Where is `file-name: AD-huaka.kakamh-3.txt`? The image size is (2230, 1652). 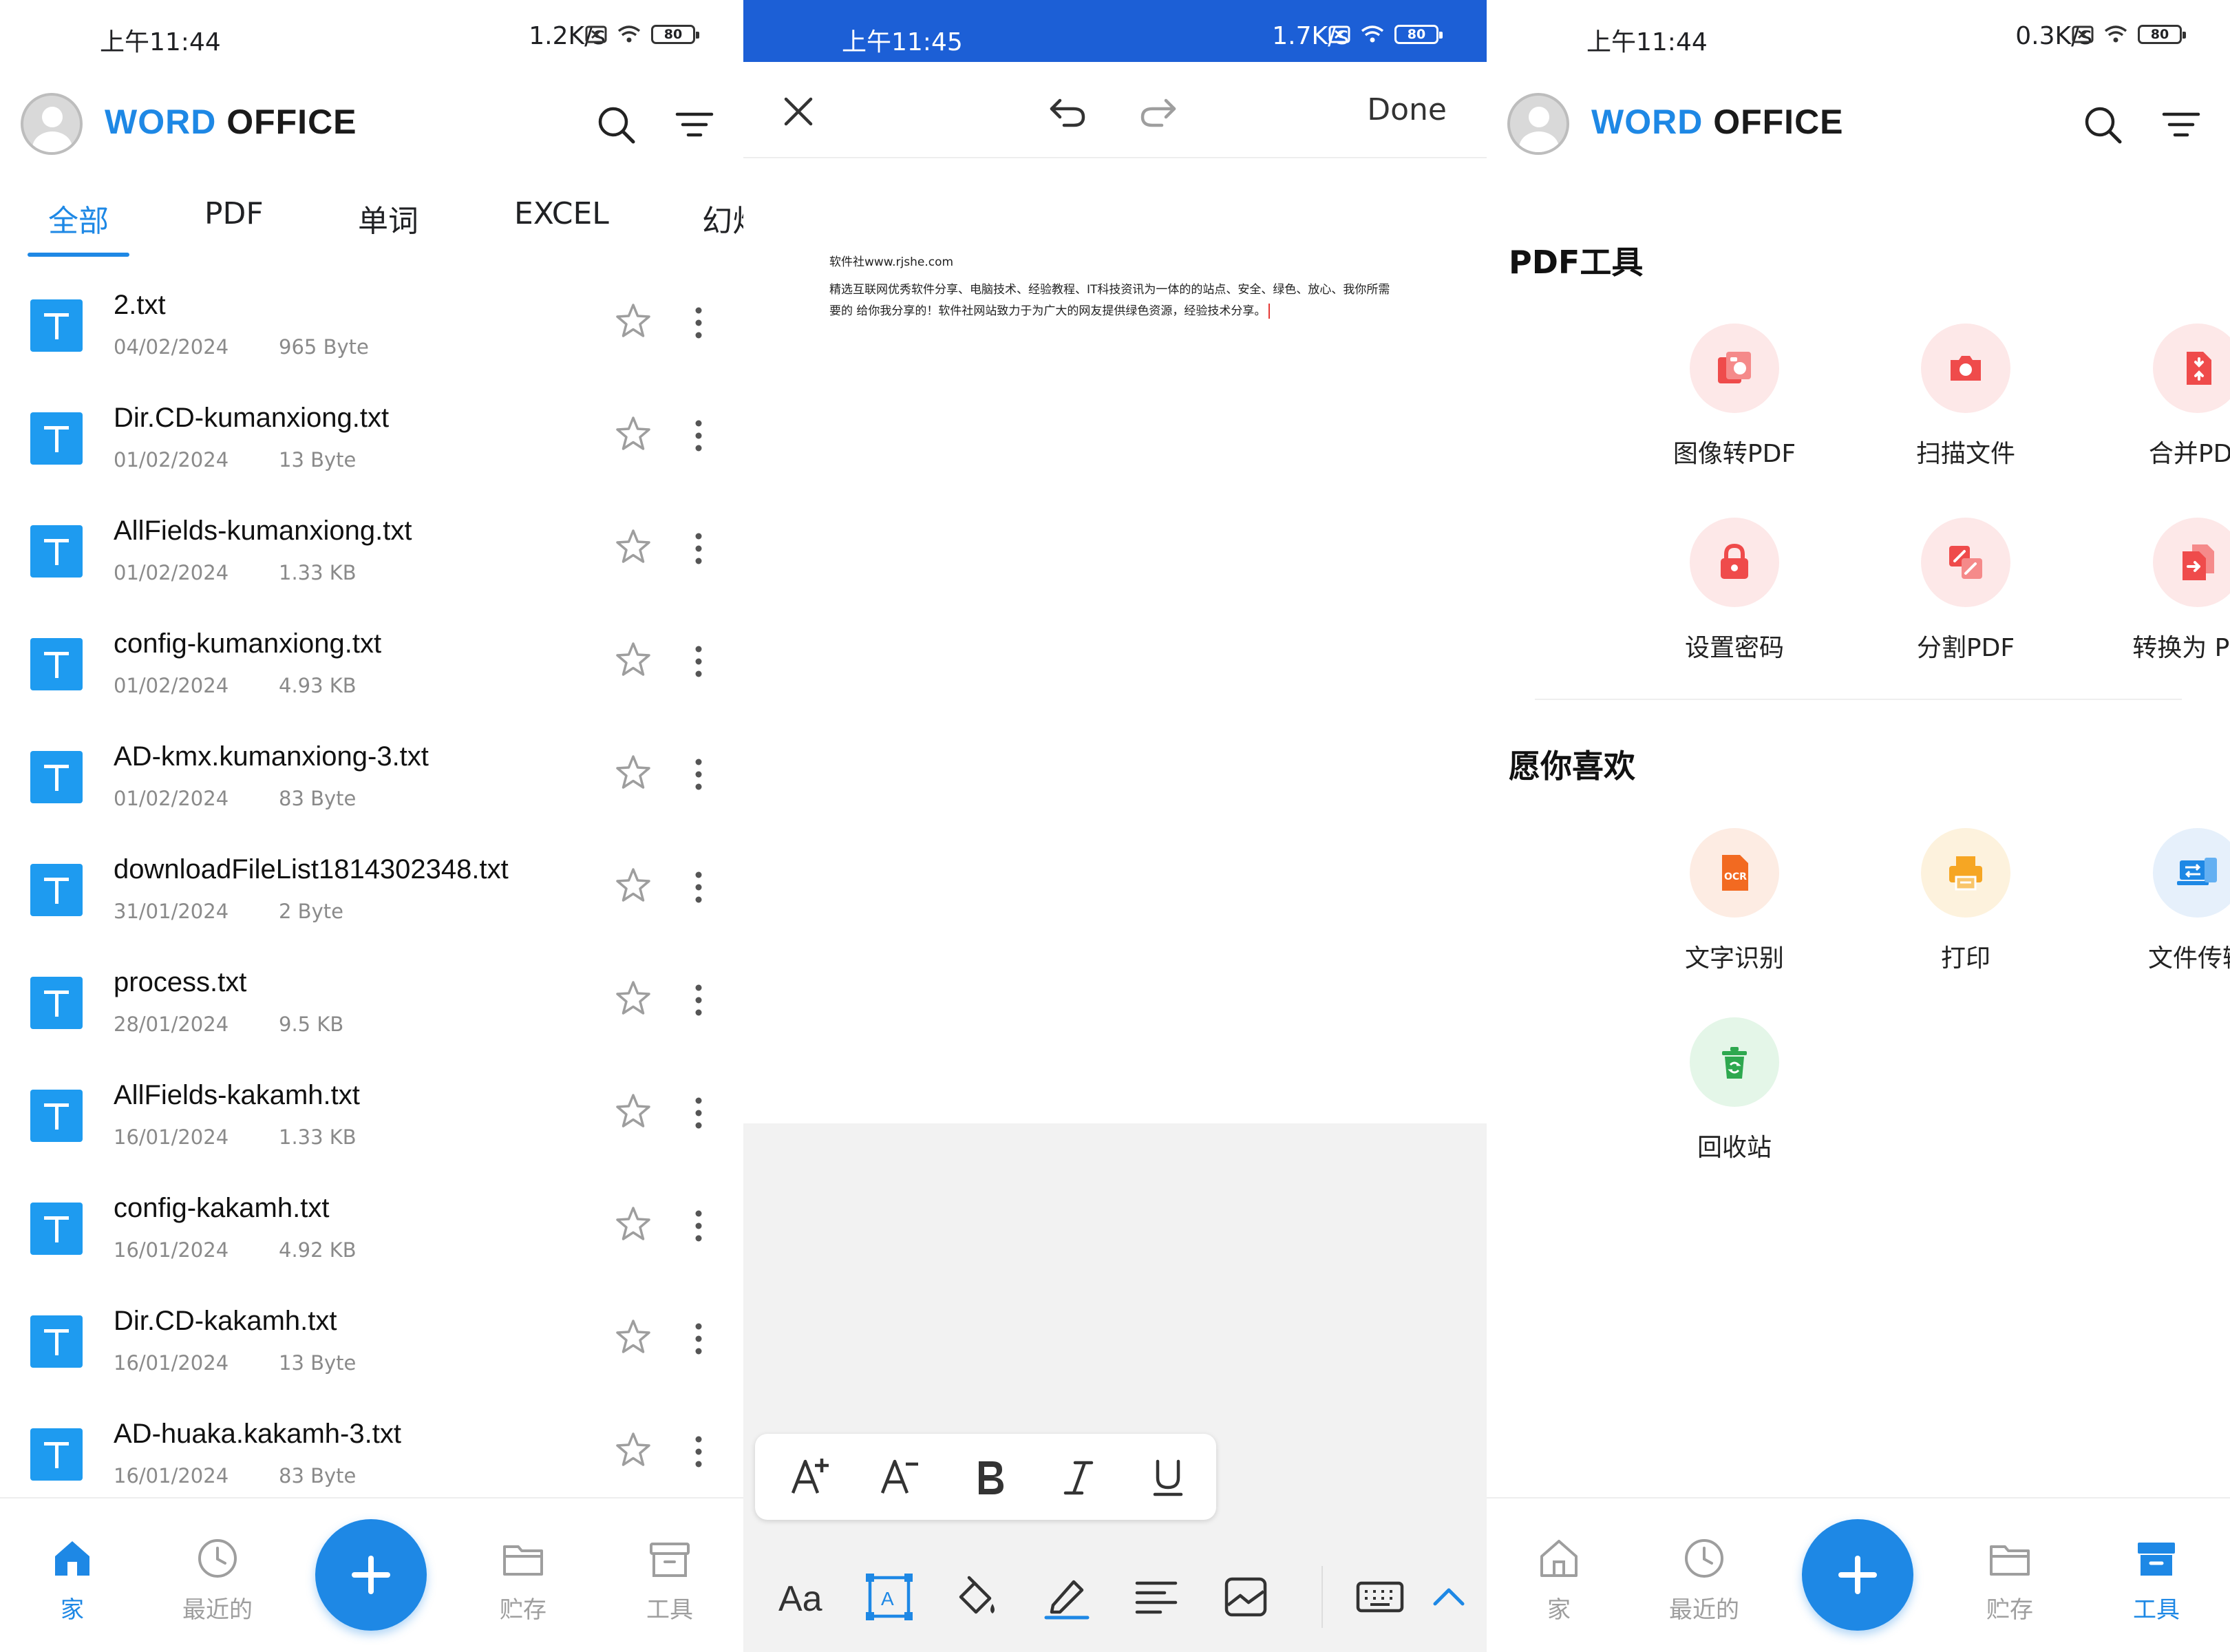 file-name: AD-huaka.kakamh-3.txt is located at coordinates (257, 1434).